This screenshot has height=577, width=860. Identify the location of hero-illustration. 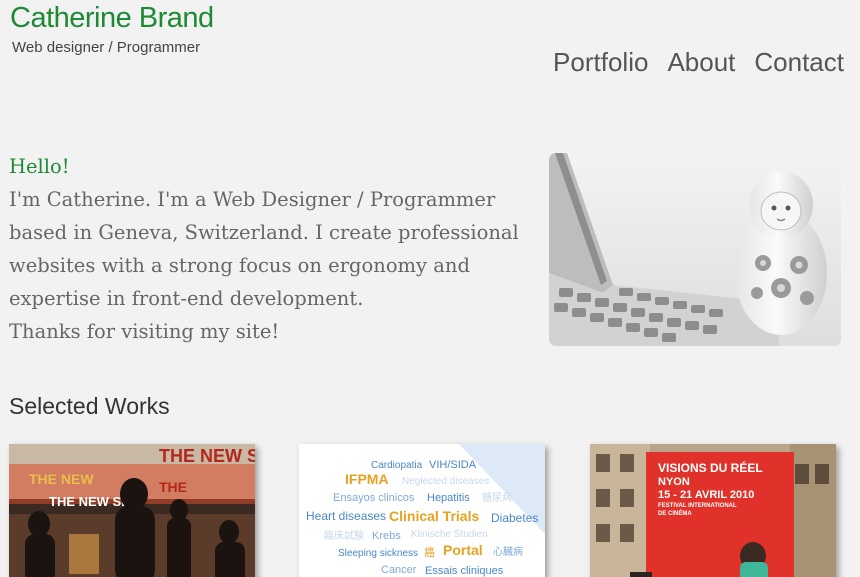
(695, 249).